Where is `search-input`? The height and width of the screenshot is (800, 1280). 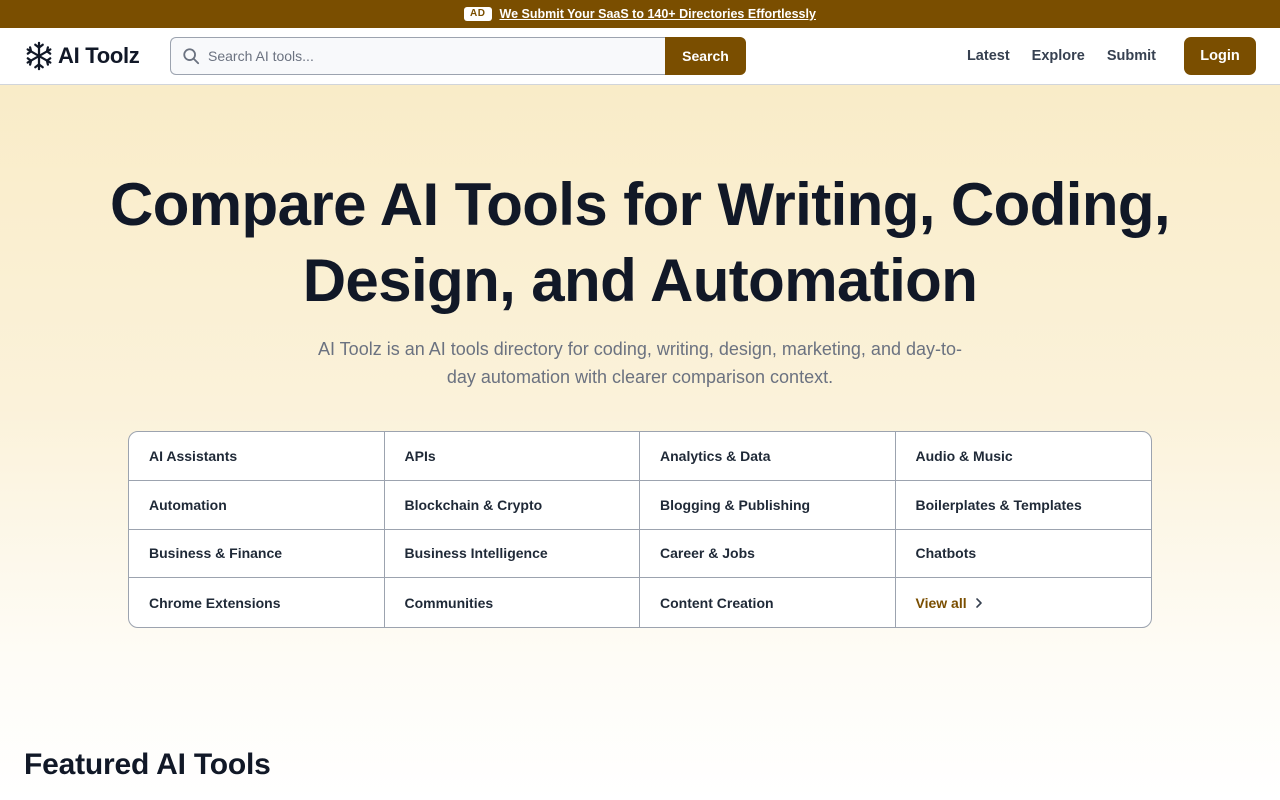
search-input is located at coordinates (436, 56).